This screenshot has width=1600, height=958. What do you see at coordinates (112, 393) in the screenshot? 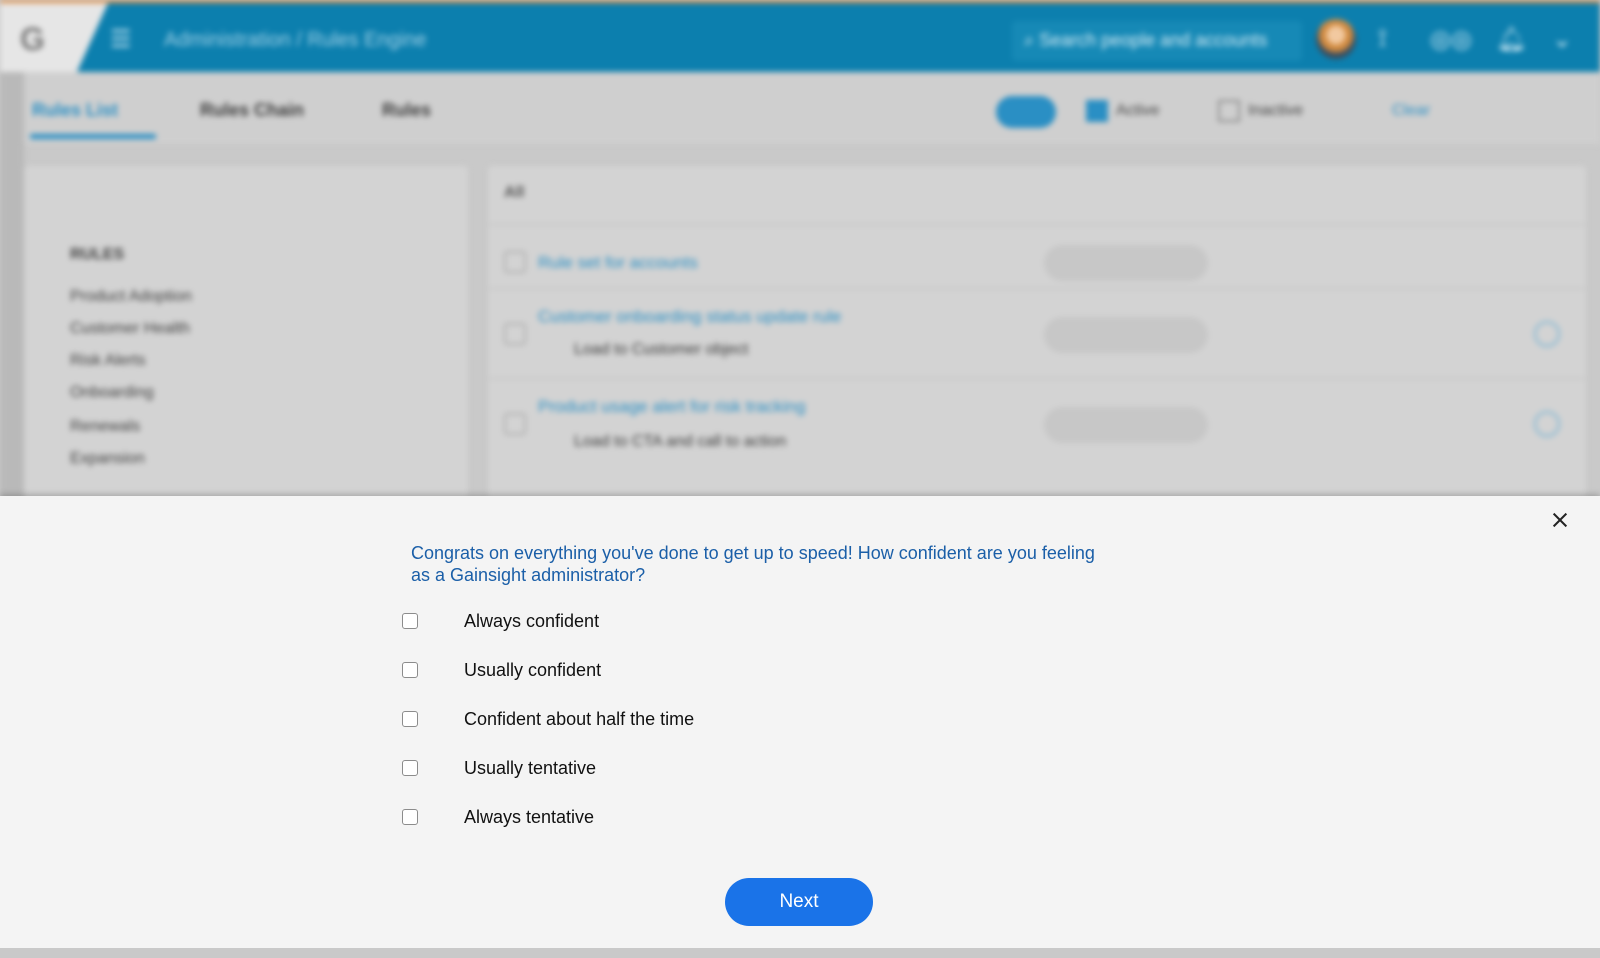
I see `folder-item: Onboarding` at bounding box center [112, 393].